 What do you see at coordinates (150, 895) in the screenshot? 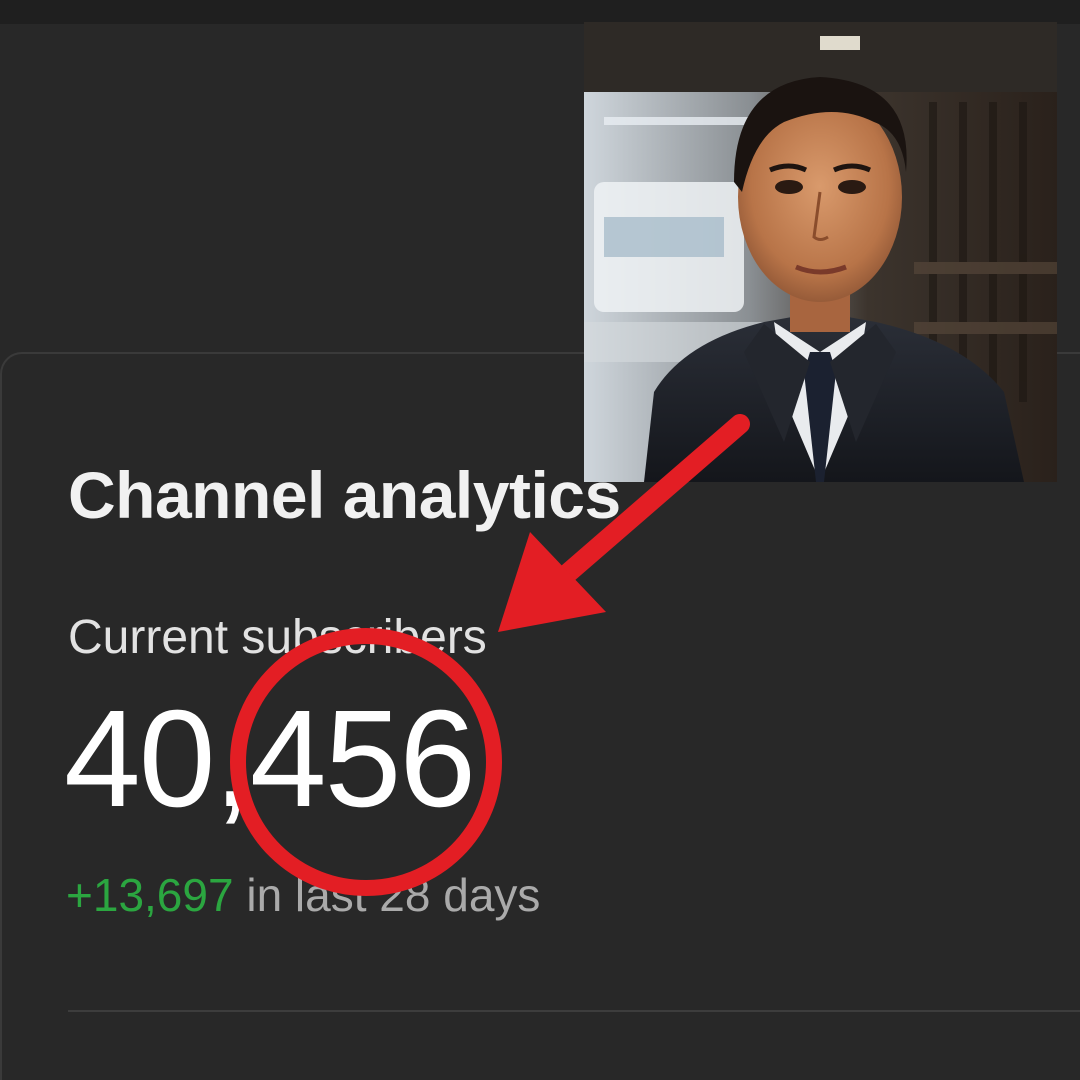
I see `delta-value: +13,697` at bounding box center [150, 895].